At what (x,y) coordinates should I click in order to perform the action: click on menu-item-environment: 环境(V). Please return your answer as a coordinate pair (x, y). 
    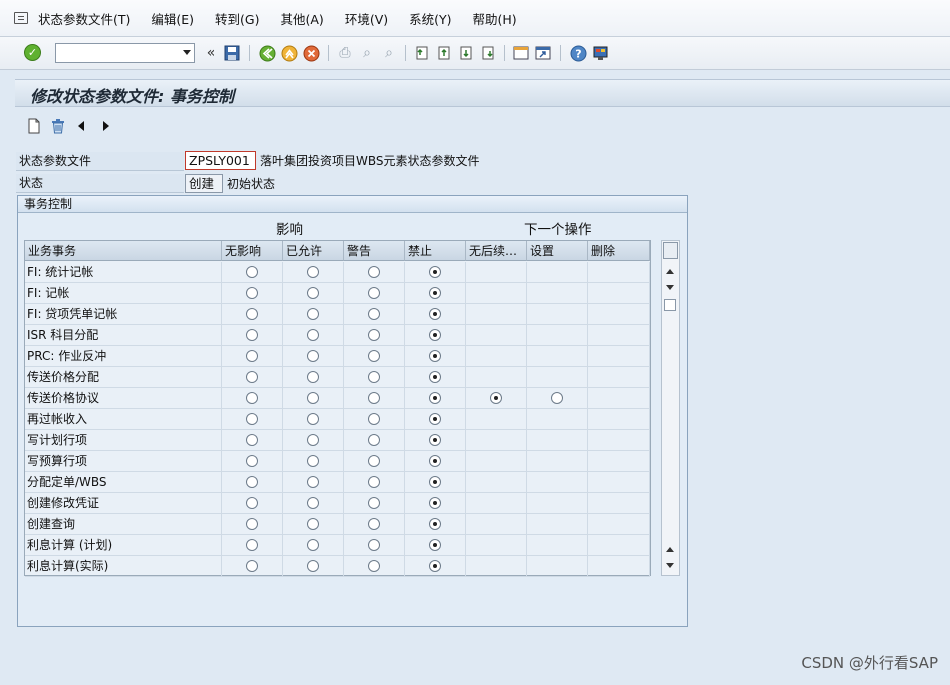
    Looking at the image, I should click on (366, 18).